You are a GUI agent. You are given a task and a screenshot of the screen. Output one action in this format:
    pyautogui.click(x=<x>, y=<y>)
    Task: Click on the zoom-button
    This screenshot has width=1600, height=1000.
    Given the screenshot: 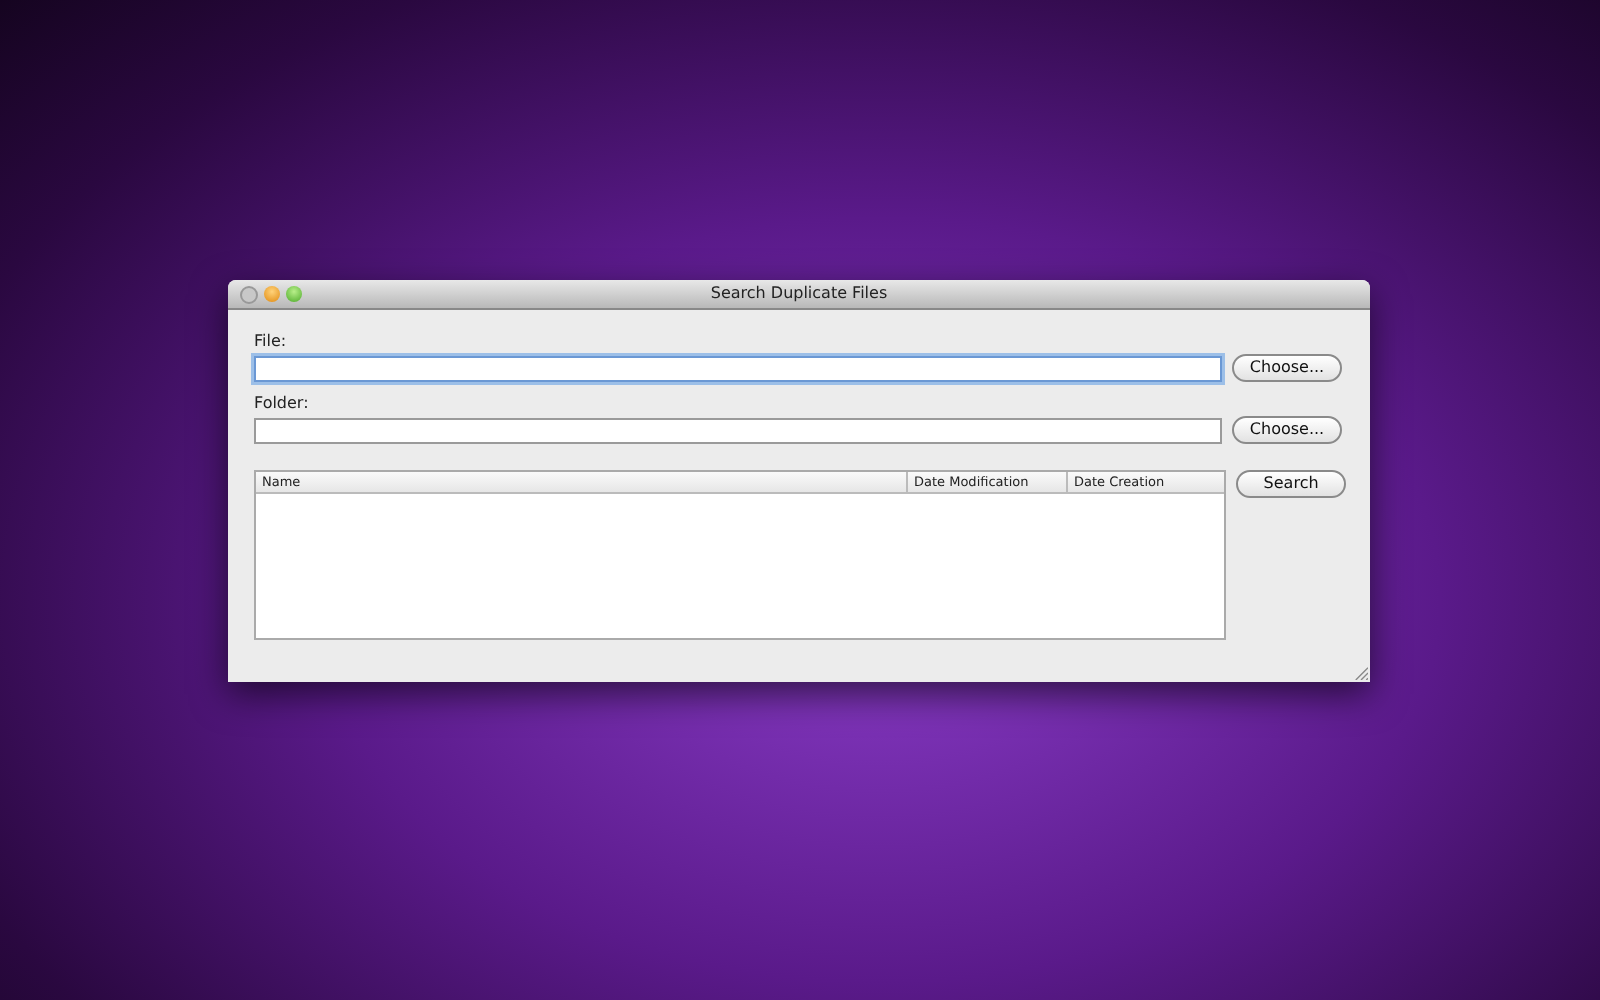 What is the action you would take?
    pyautogui.click(x=294, y=293)
    